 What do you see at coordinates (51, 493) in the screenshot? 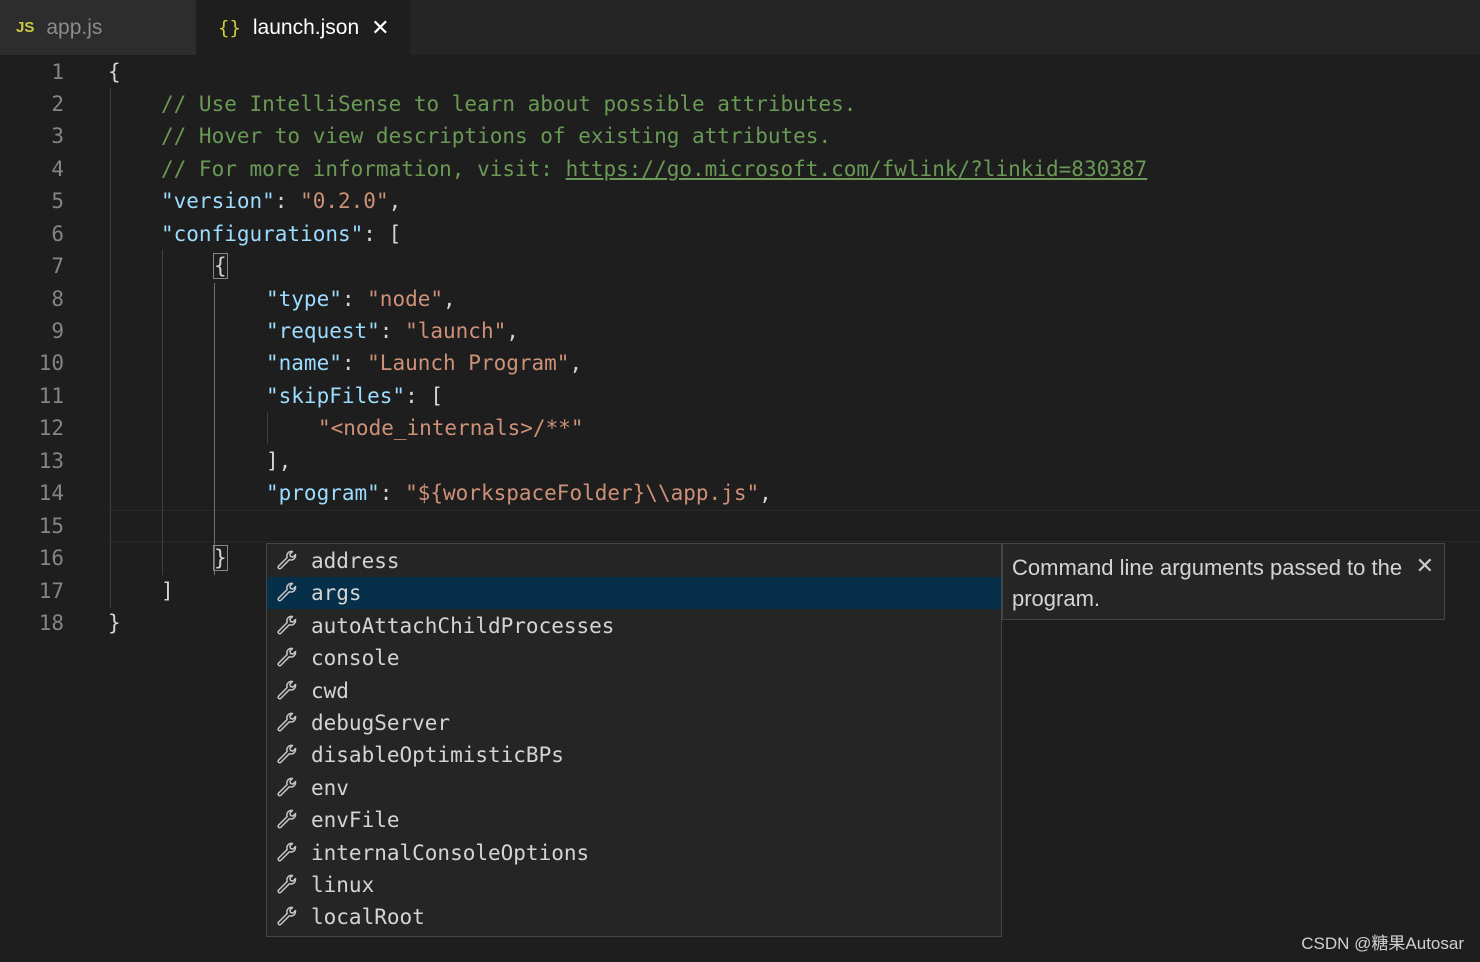
I see `line-number: 14` at bounding box center [51, 493].